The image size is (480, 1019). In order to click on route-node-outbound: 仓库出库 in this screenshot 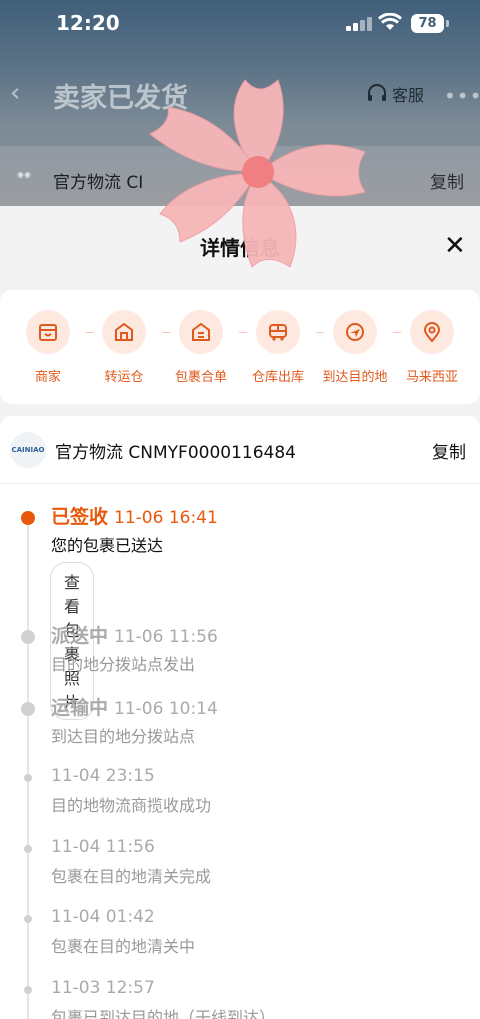, I will do `click(278, 347)`.